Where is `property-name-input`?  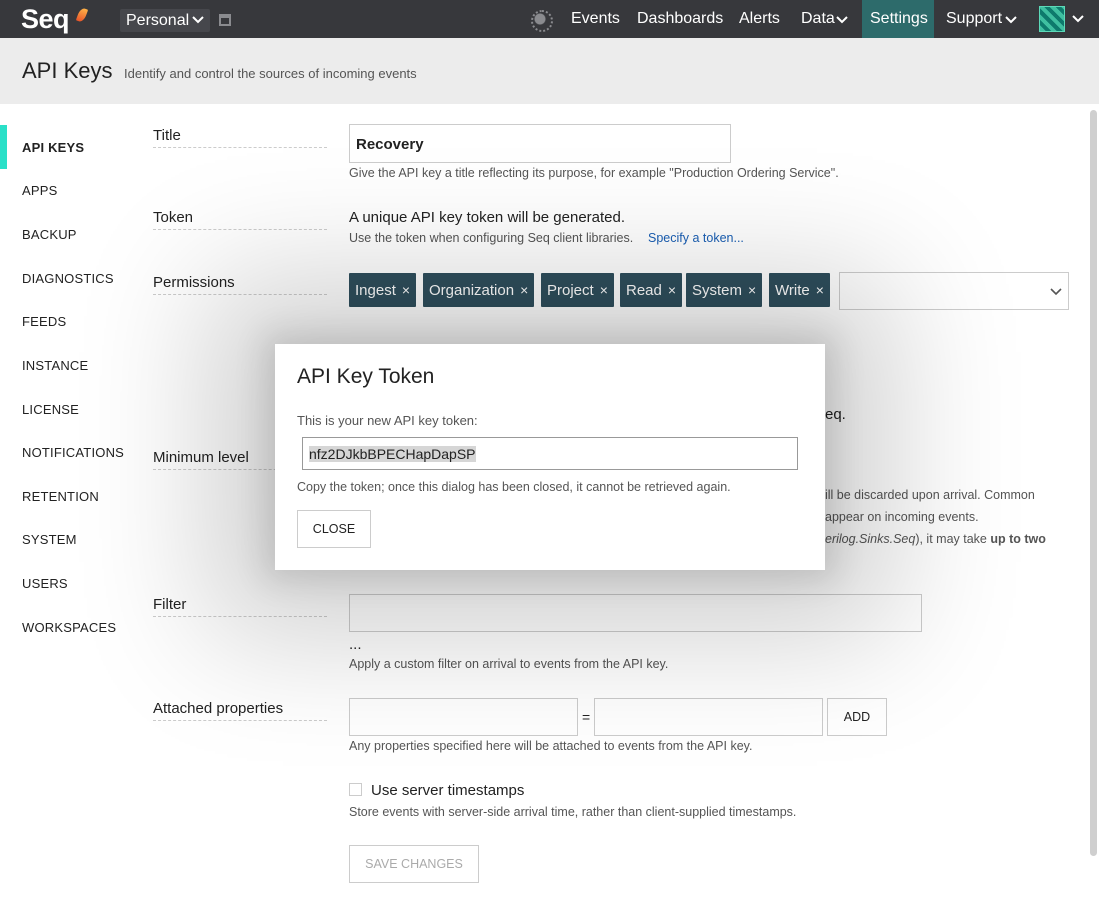
property-name-input is located at coordinates (463, 717).